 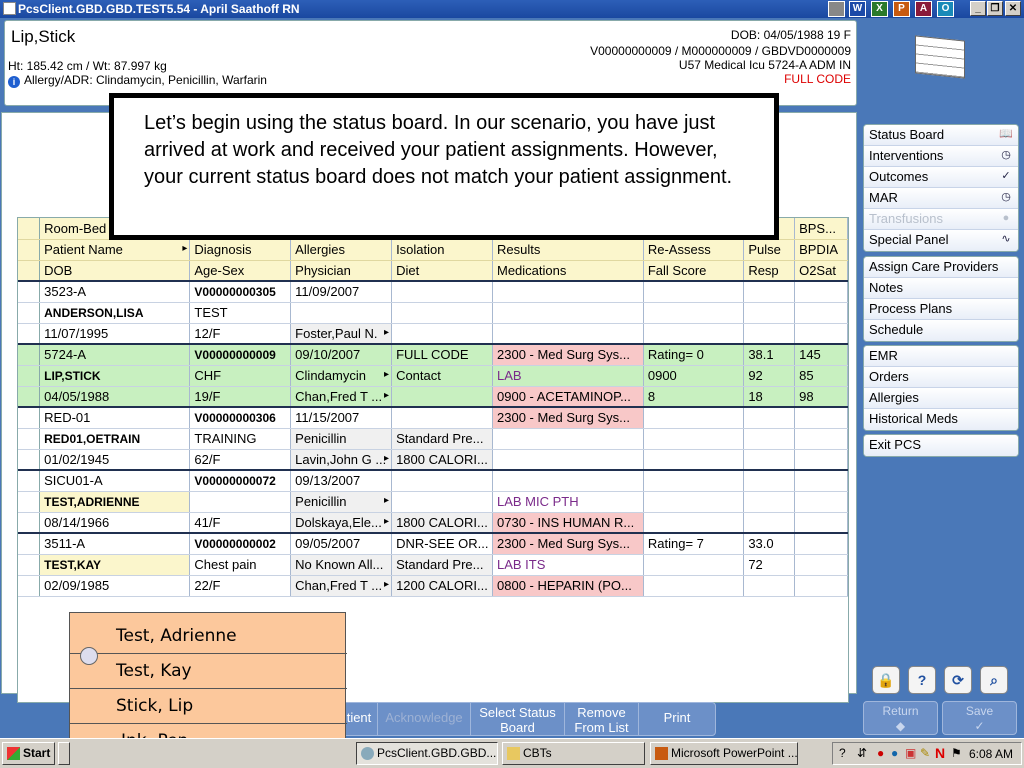 What do you see at coordinates (14, 82) in the screenshot?
I see `info-icon: i` at bounding box center [14, 82].